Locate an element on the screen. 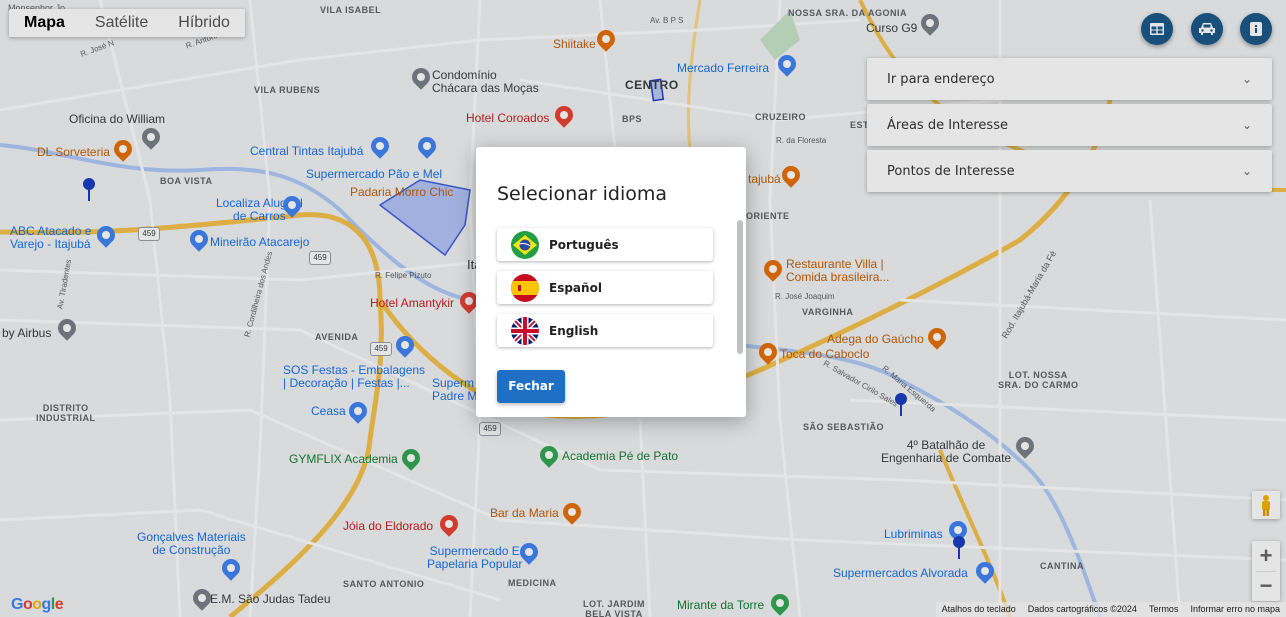 The width and height of the screenshot is (1286, 617). close-button: Fechar is located at coordinates (531, 386).